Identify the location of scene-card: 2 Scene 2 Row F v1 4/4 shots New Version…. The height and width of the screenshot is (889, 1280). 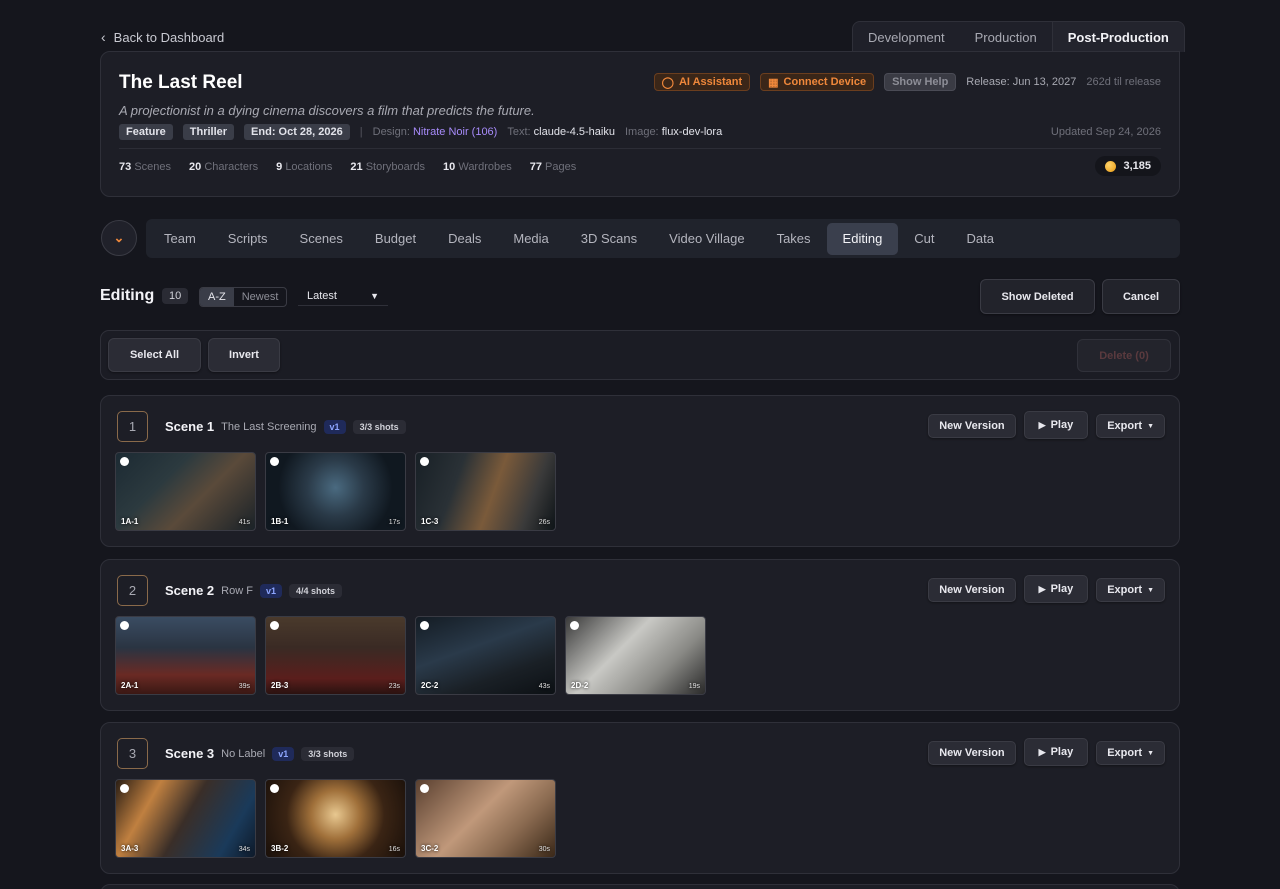
(640, 635).